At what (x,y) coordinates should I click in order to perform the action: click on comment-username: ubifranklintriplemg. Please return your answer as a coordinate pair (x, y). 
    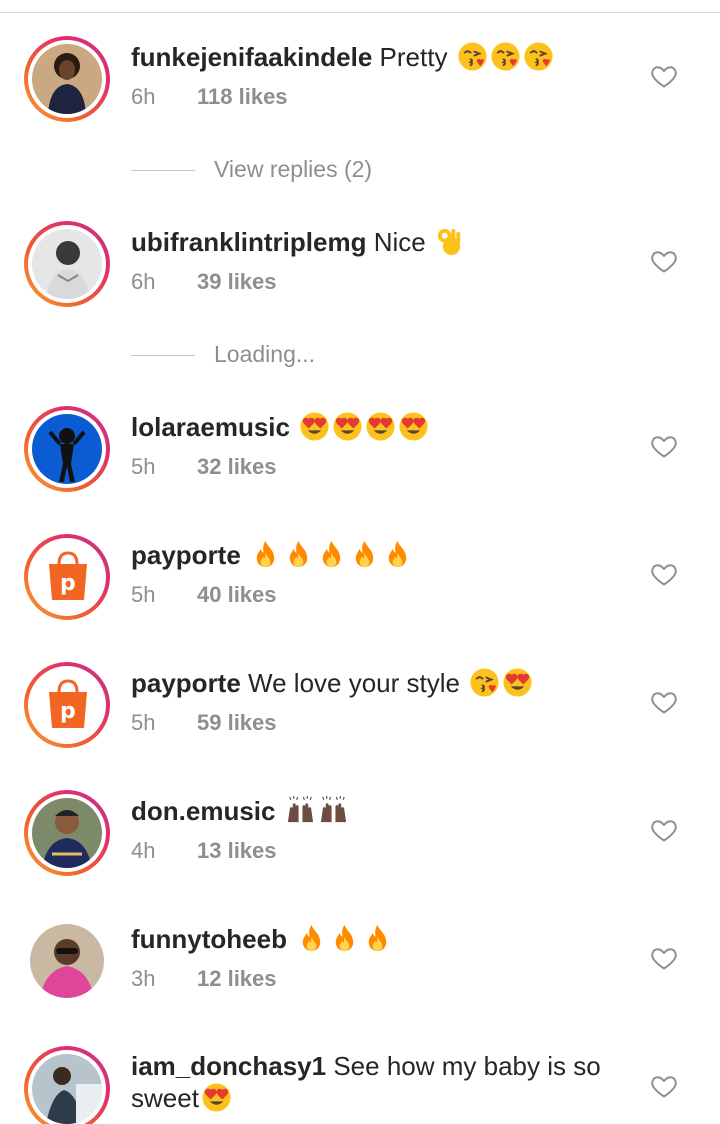
    Looking at the image, I should click on (248, 242).